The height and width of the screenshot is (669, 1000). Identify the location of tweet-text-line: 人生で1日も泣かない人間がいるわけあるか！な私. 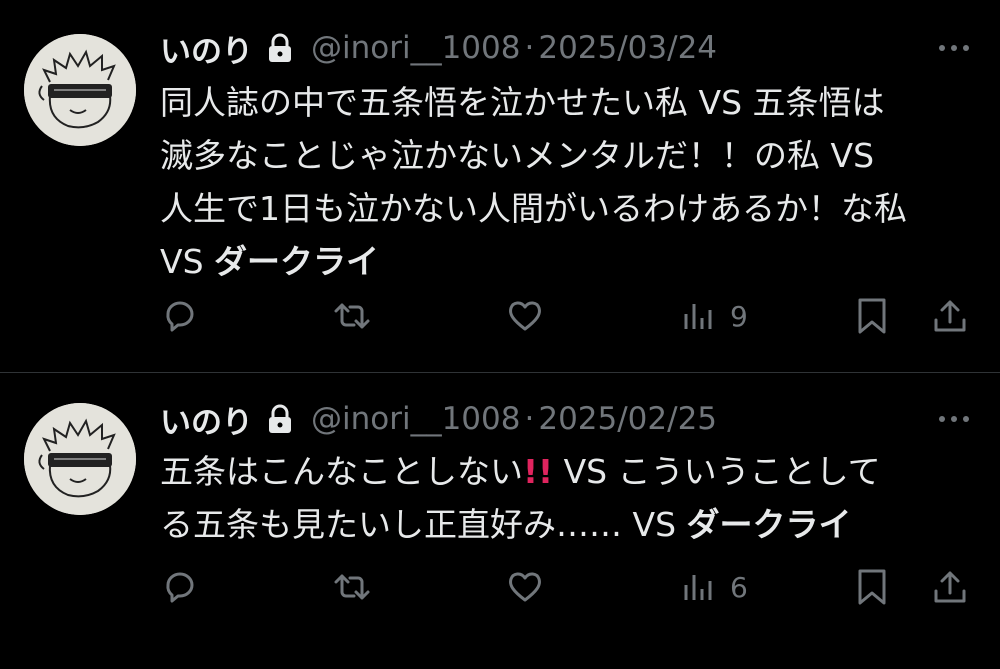
(570, 208).